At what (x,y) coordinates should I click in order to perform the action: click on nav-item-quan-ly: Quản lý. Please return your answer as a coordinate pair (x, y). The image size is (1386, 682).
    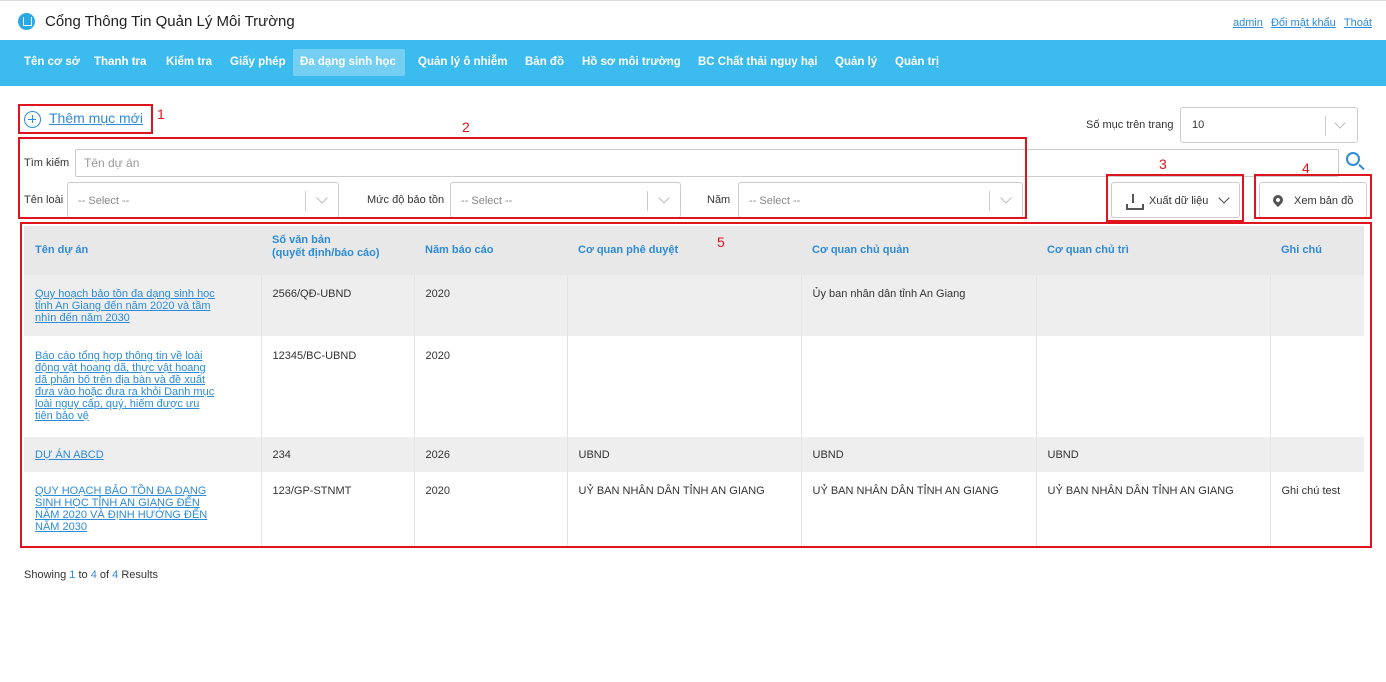
    Looking at the image, I should click on (856, 62).